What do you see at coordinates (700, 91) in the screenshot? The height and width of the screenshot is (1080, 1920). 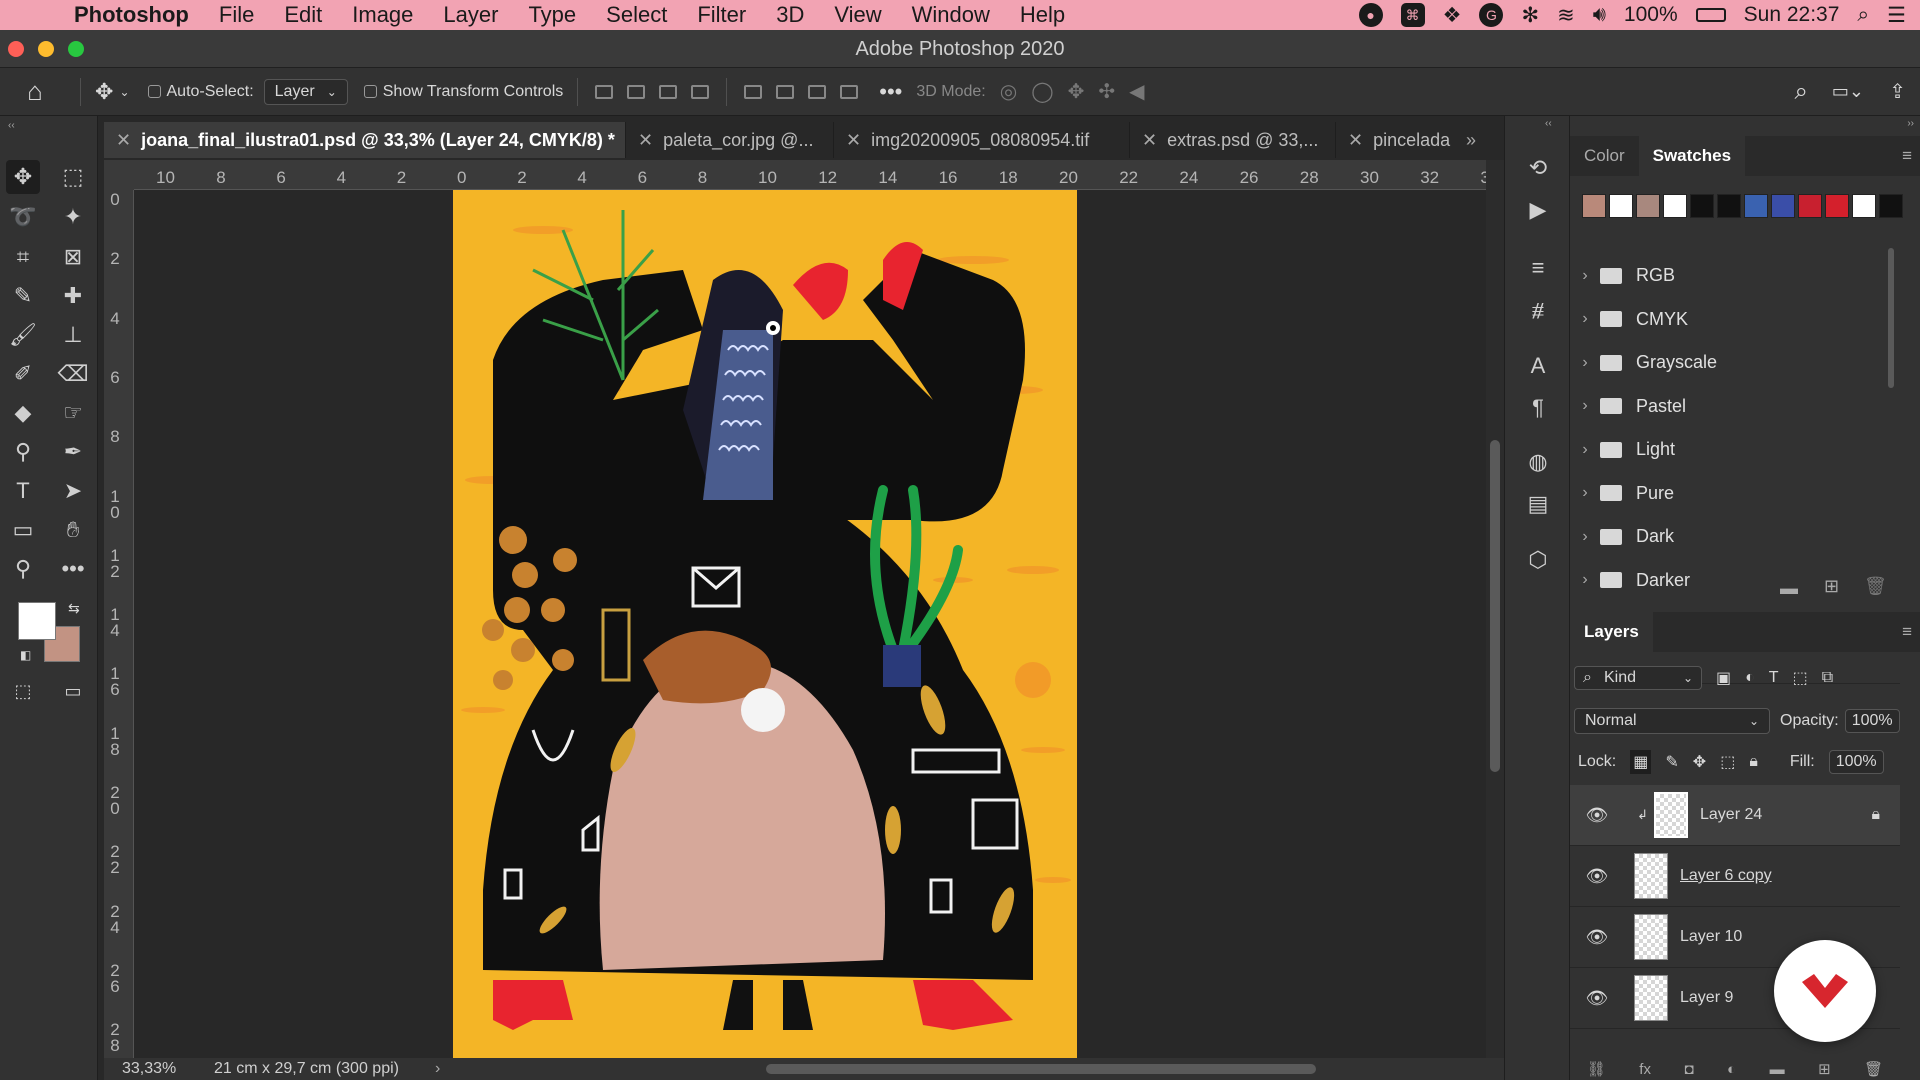 I see `distribute-vertical-icon` at bounding box center [700, 91].